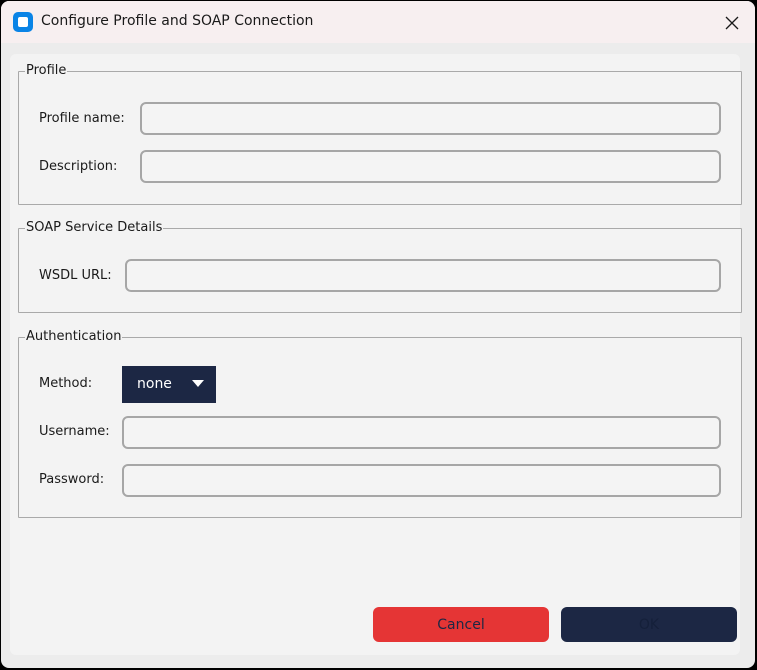  I want to click on caret-down-icon, so click(198, 383).